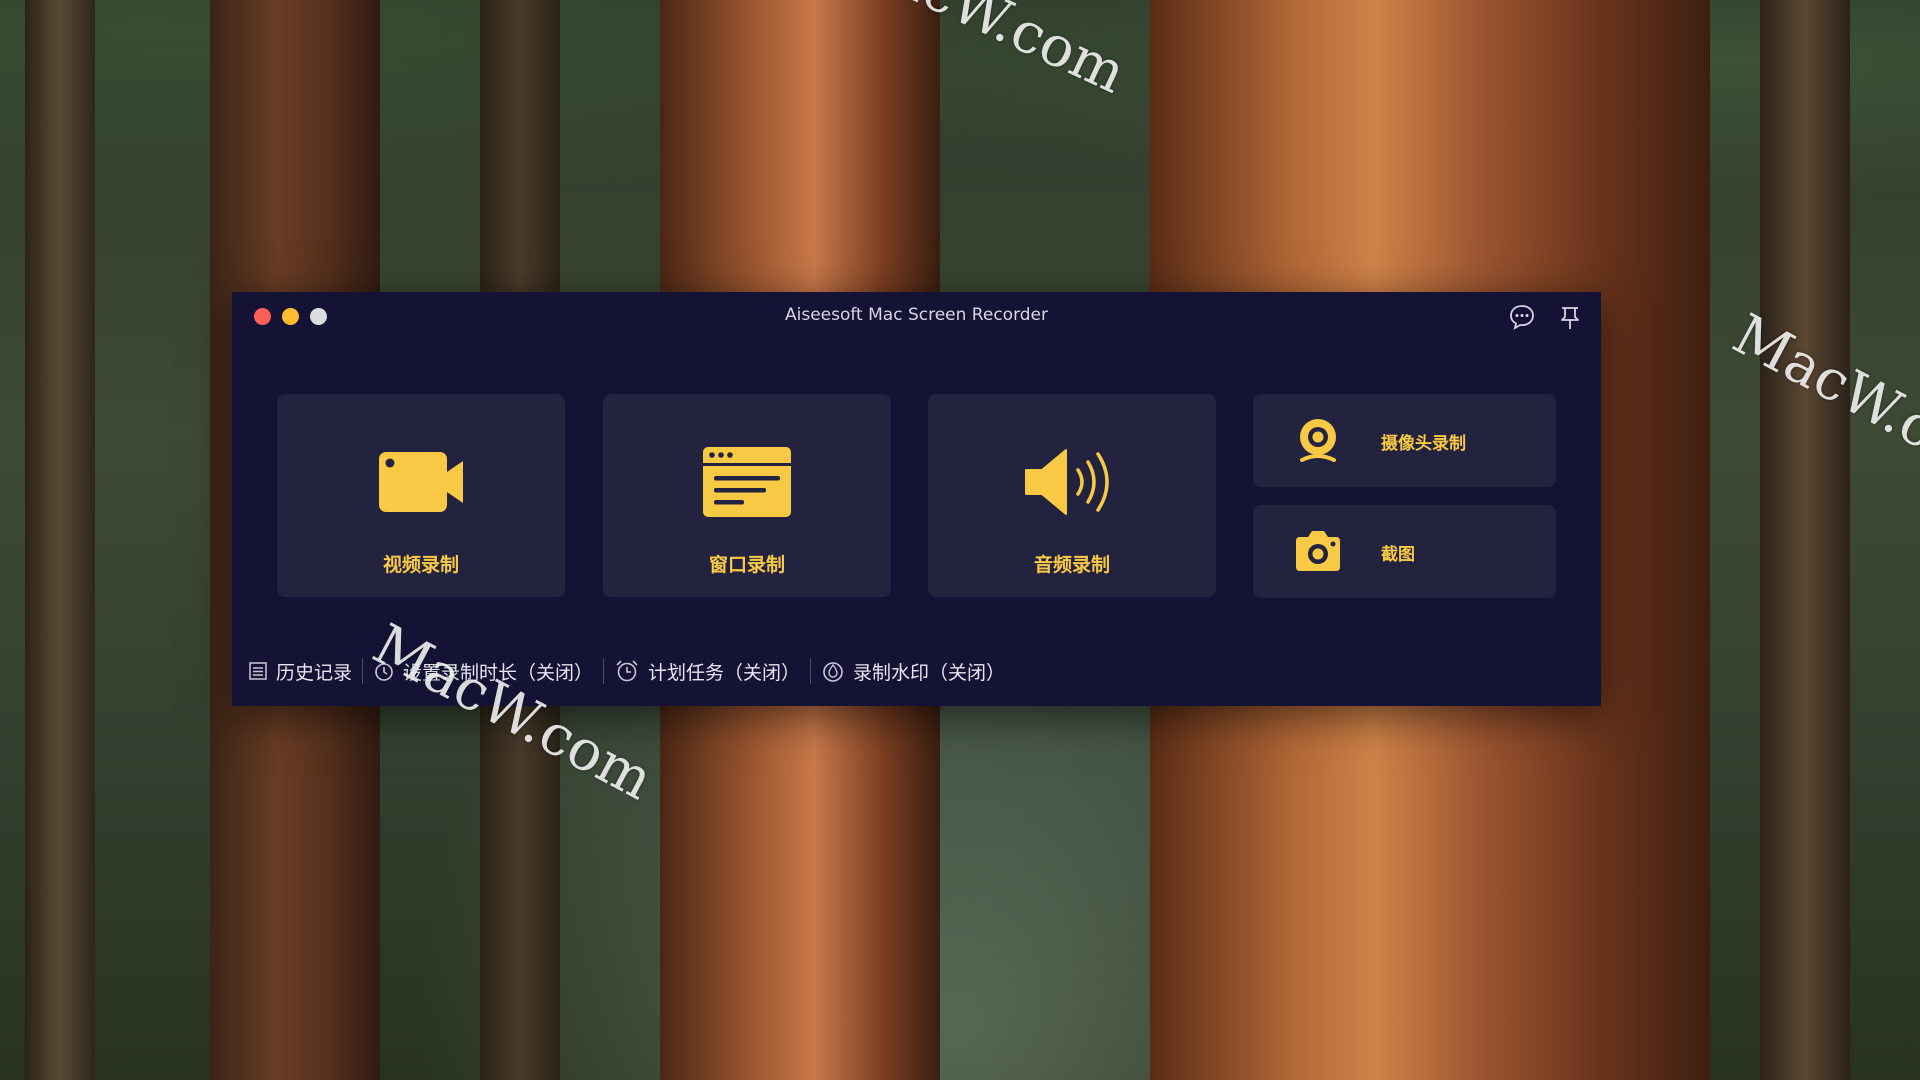 Image resolution: width=1920 pixels, height=1080 pixels. I want to click on window-title: Aiseesoft Mac Screen Recorder, so click(916, 315).